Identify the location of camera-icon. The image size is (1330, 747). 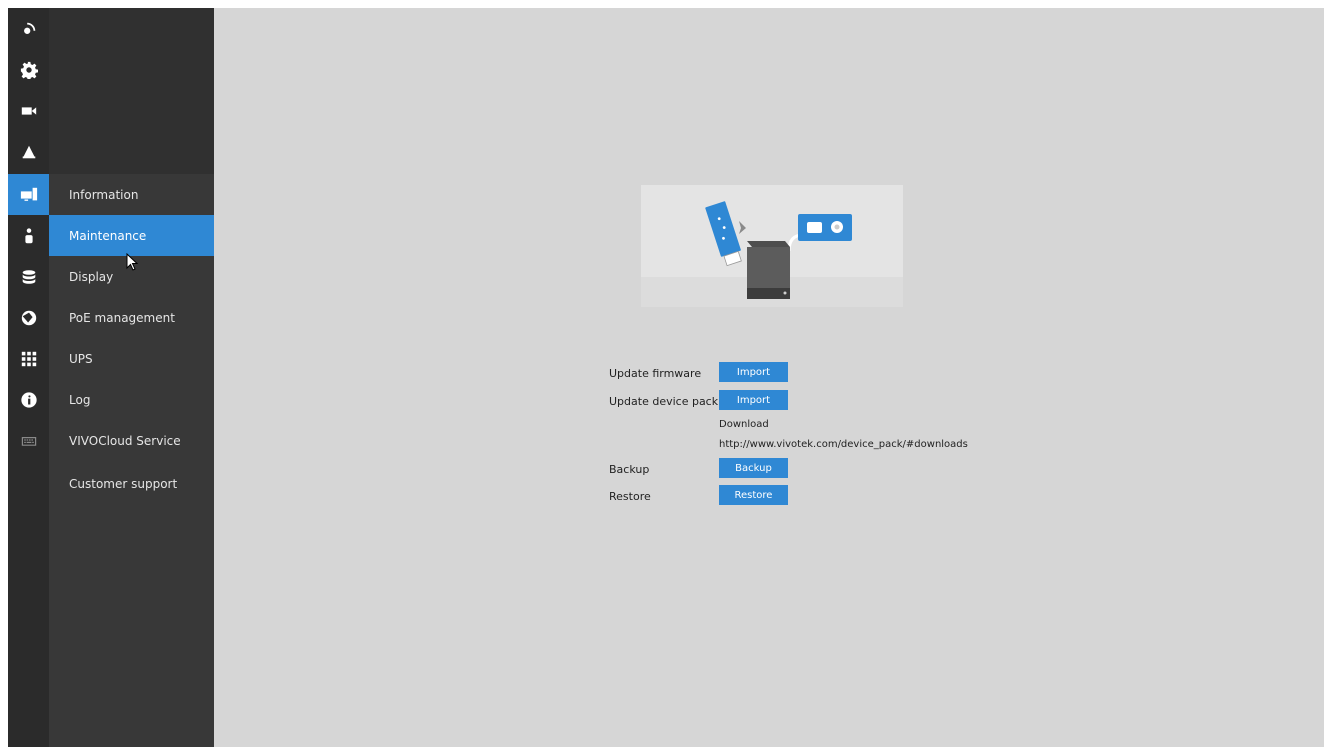
(28, 110).